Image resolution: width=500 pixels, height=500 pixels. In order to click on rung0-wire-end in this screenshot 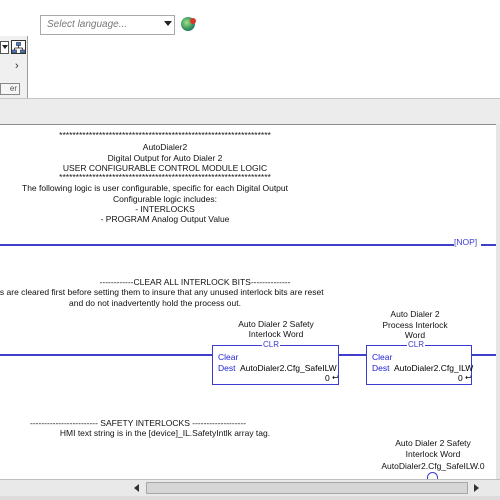, I will do `click(488, 245)`.